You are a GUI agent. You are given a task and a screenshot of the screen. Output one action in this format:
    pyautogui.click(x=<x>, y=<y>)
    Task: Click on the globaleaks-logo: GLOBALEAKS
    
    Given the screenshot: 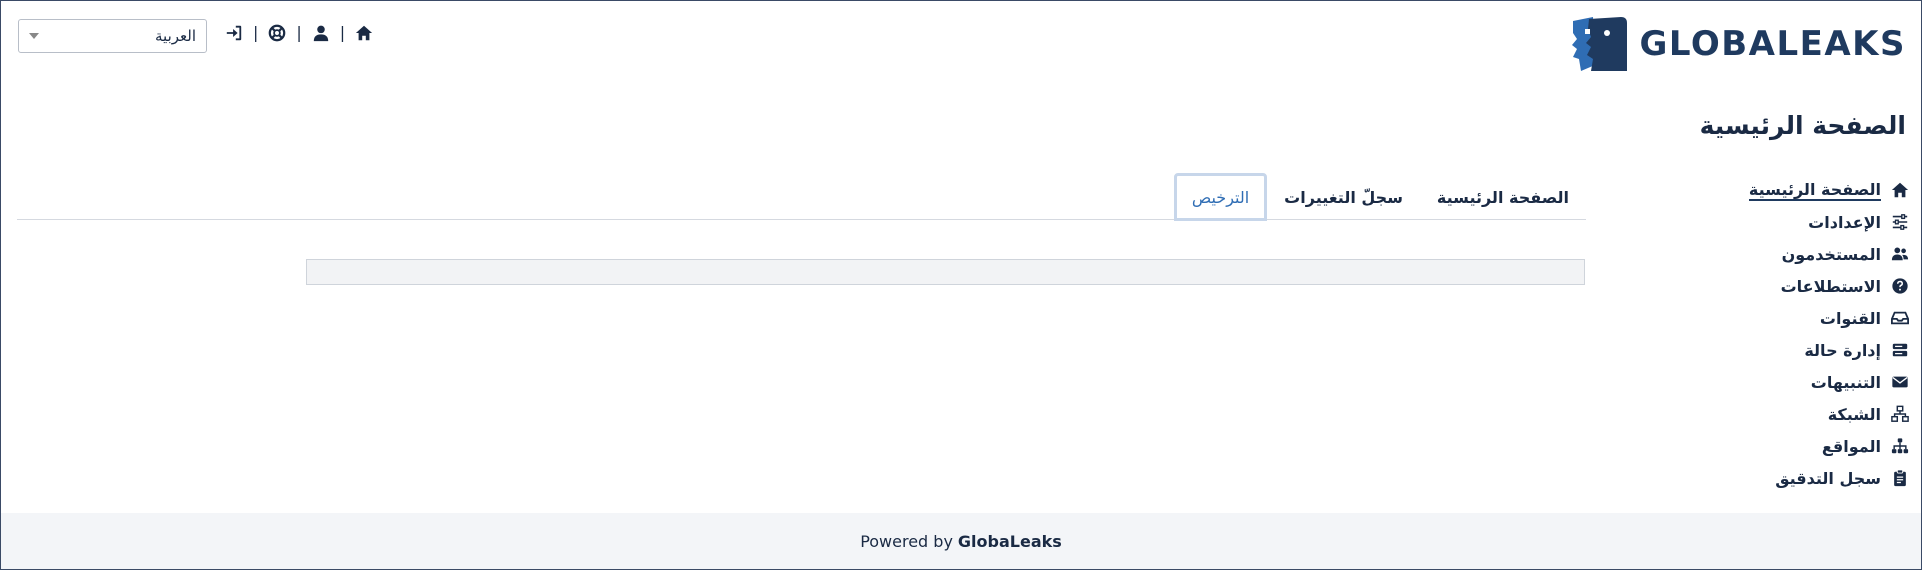 What is the action you would take?
    pyautogui.click(x=1738, y=44)
    